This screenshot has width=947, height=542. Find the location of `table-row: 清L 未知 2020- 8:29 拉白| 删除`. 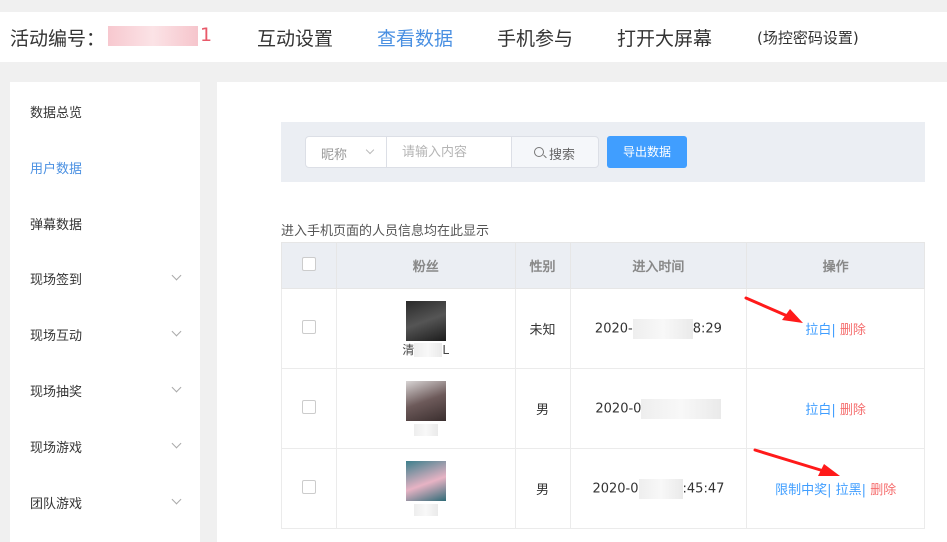

table-row: 清L 未知 2020- 8:29 拉白| 删除 is located at coordinates (603, 328).